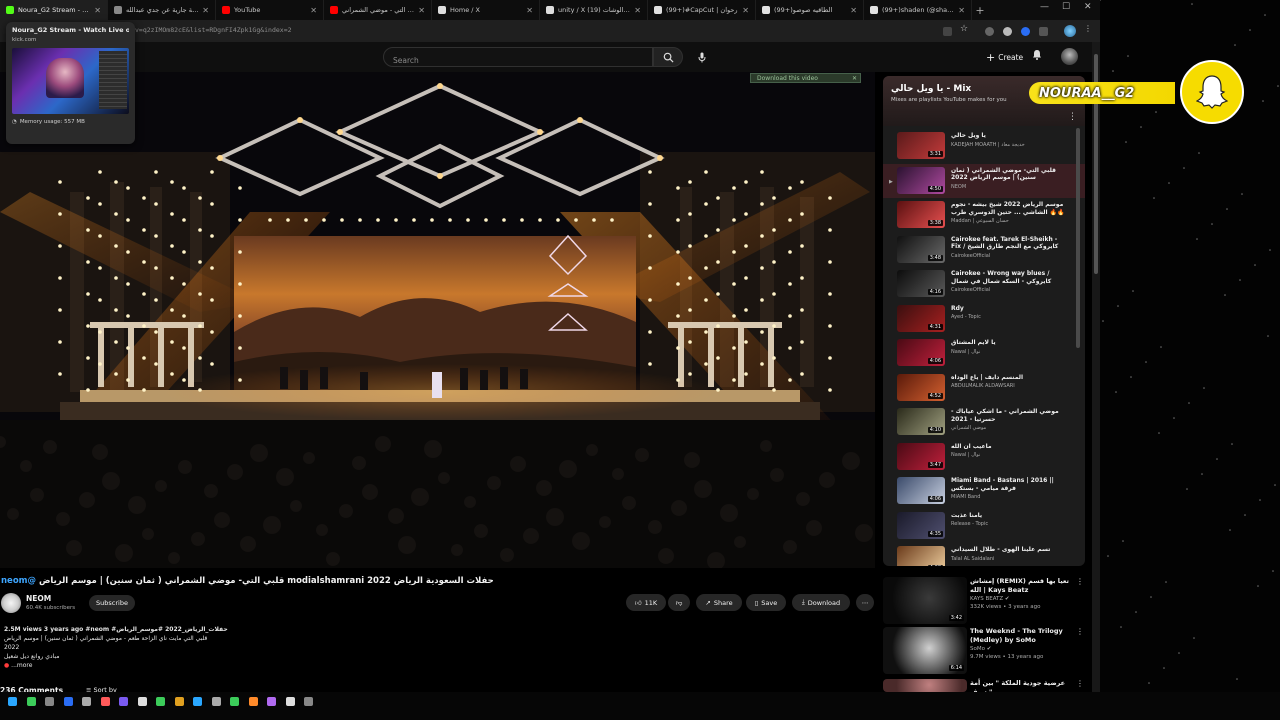  What do you see at coordinates (1037, 56) in the screenshot?
I see `notifications-bell-icon` at bounding box center [1037, 56].